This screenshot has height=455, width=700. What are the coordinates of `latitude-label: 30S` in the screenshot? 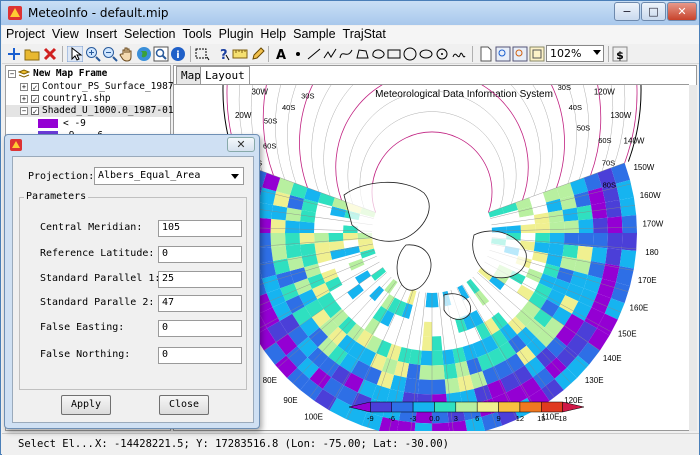 It's located at (564, 88).